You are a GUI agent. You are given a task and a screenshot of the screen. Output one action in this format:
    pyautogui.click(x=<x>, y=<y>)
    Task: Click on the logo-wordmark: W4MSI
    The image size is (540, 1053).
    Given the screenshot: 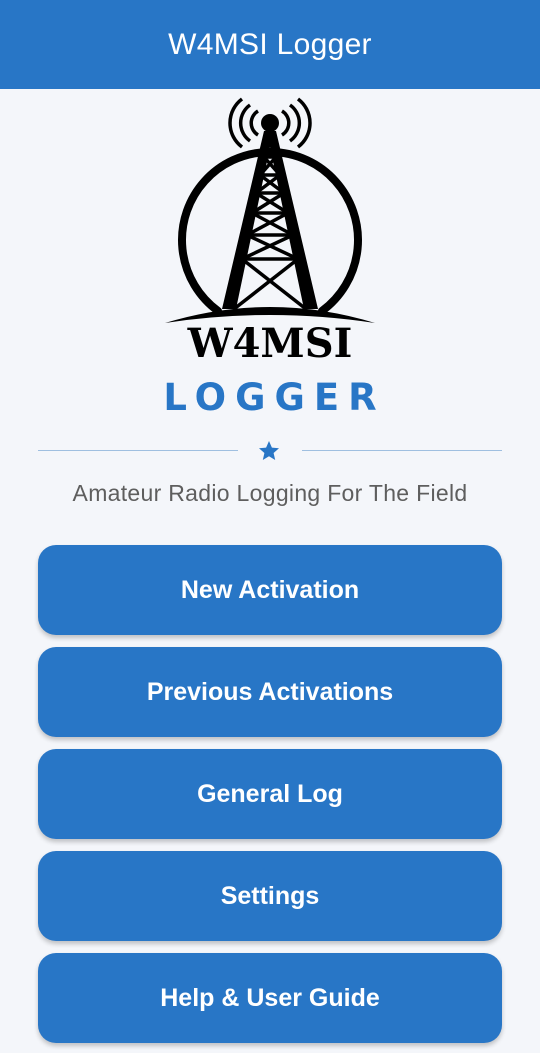 What is the action you would take?
    pyautogui.click(x=270, y=342)
    